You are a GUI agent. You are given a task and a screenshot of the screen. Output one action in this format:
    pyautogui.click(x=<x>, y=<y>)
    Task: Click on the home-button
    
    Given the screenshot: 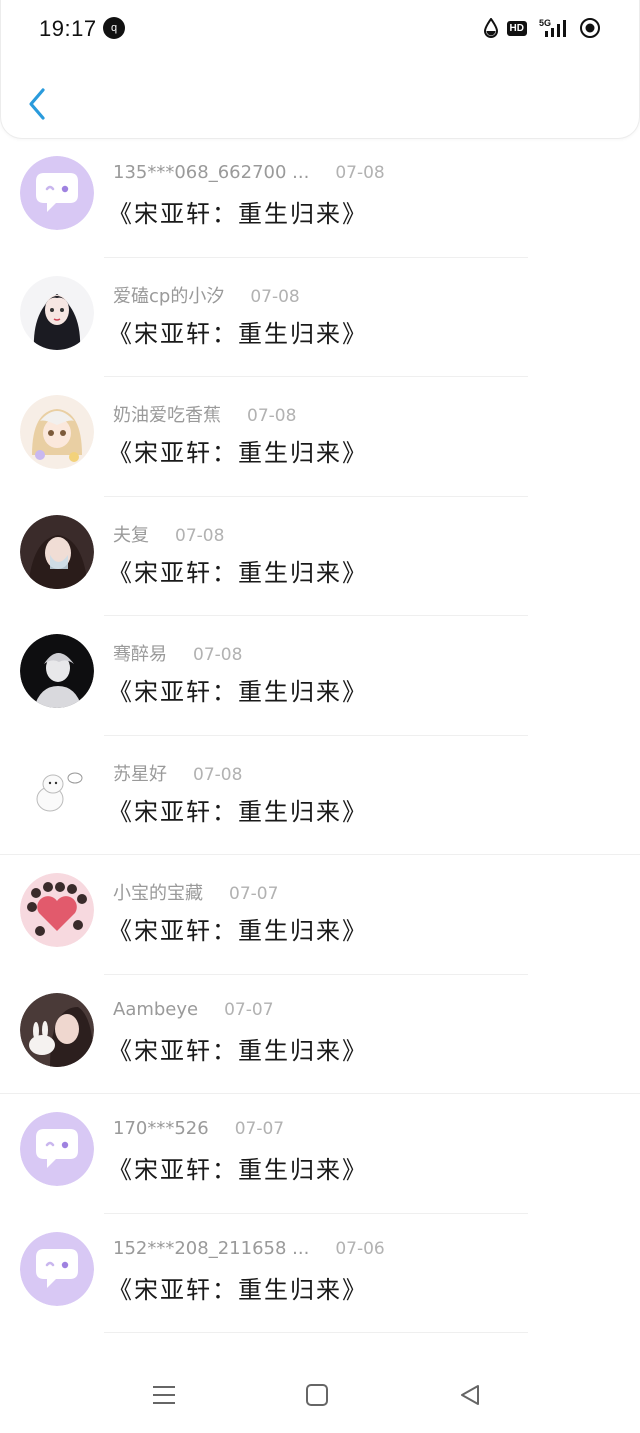 What is the action you would take?
    pyautogui.click(x=317, y=1395)
    